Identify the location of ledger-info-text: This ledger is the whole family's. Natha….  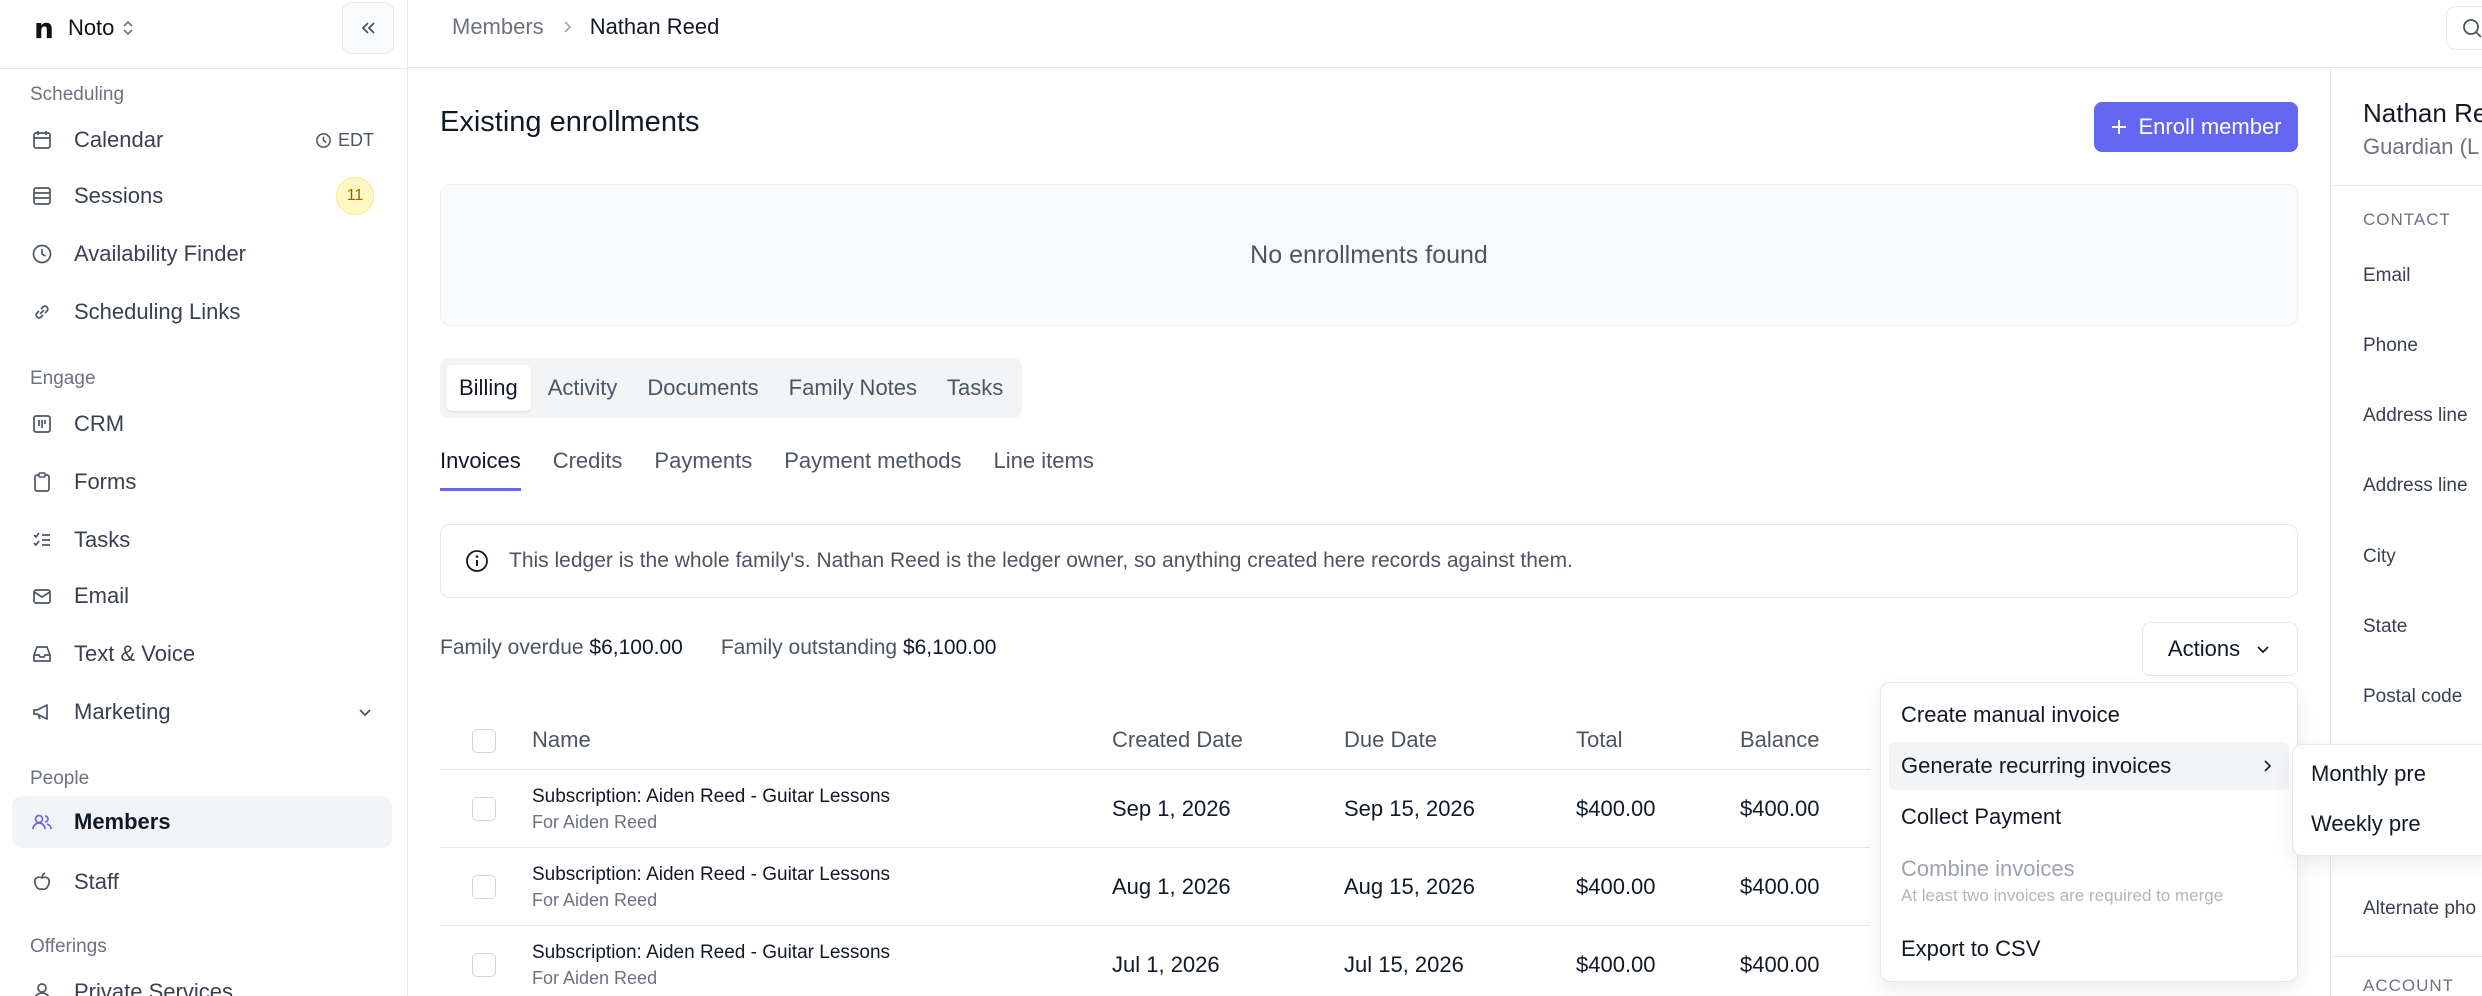
(1041, 560).